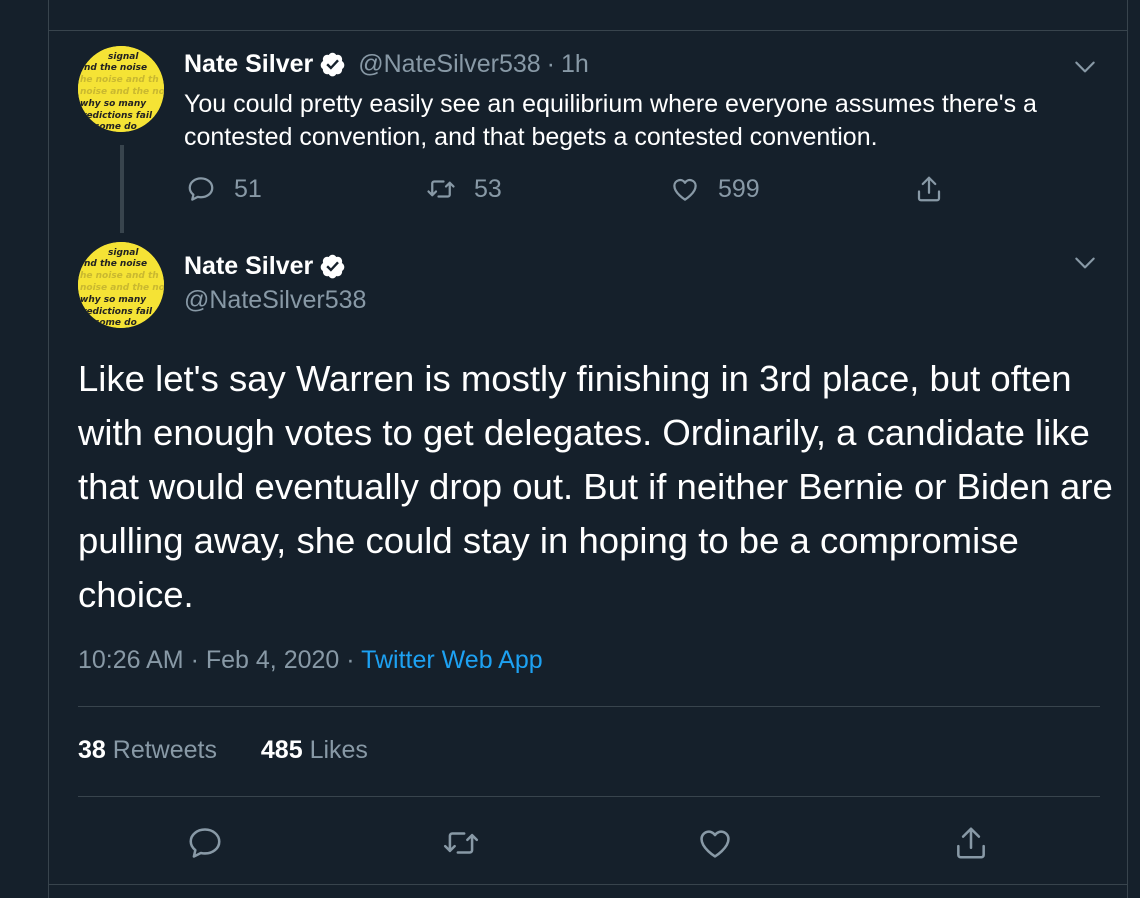  What do you see at coordinates (223, 750) in the screenshot?
I see `tweet-stats: 38 Retweets 485 Likes` at bounding box center [223, 750].